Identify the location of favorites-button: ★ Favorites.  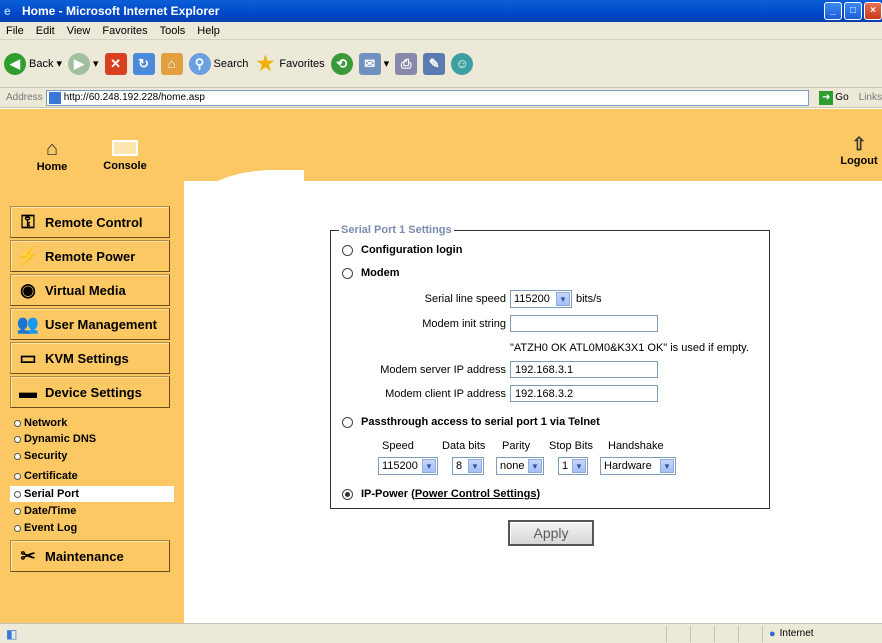
(289, 64).